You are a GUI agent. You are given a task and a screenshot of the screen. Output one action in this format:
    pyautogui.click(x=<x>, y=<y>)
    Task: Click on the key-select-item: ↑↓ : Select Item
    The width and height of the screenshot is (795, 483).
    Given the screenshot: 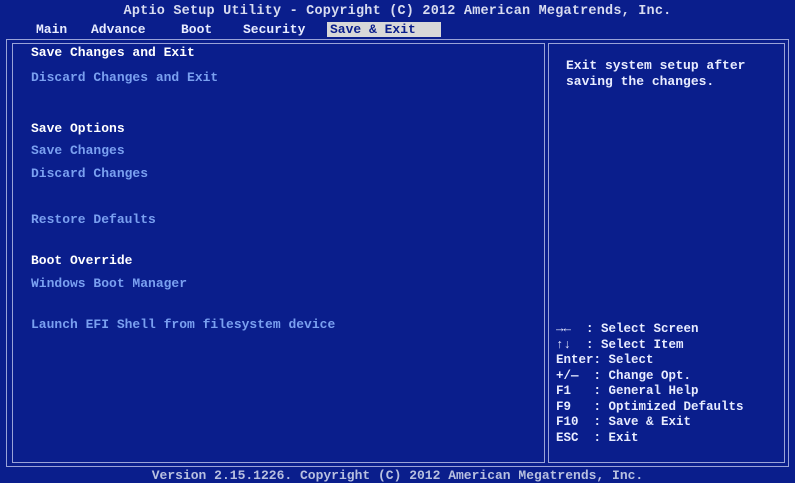 What is the action you would take?
    pyautogui.click(x=620, y=344)
    